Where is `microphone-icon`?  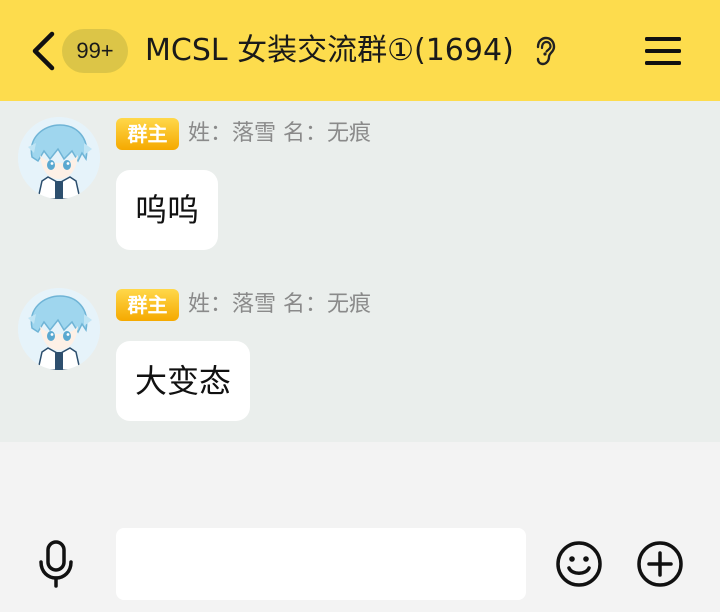 microphone-icon is located at coordinates (56, 564).